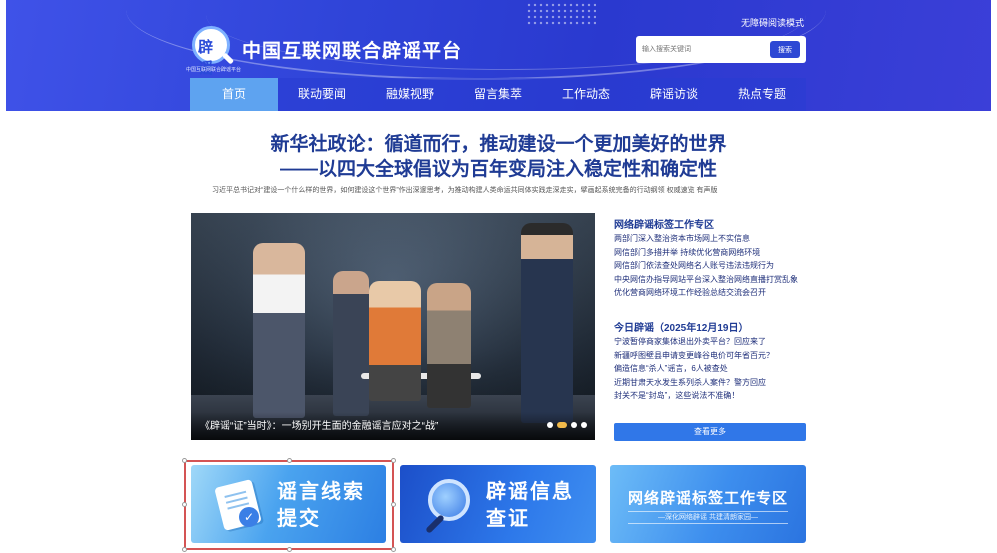 The image size is (997, 553). What do you see at coordinates (785, 49) in the screenshot?
I see `search-button: 搜索` at bounding box center [785, 49].